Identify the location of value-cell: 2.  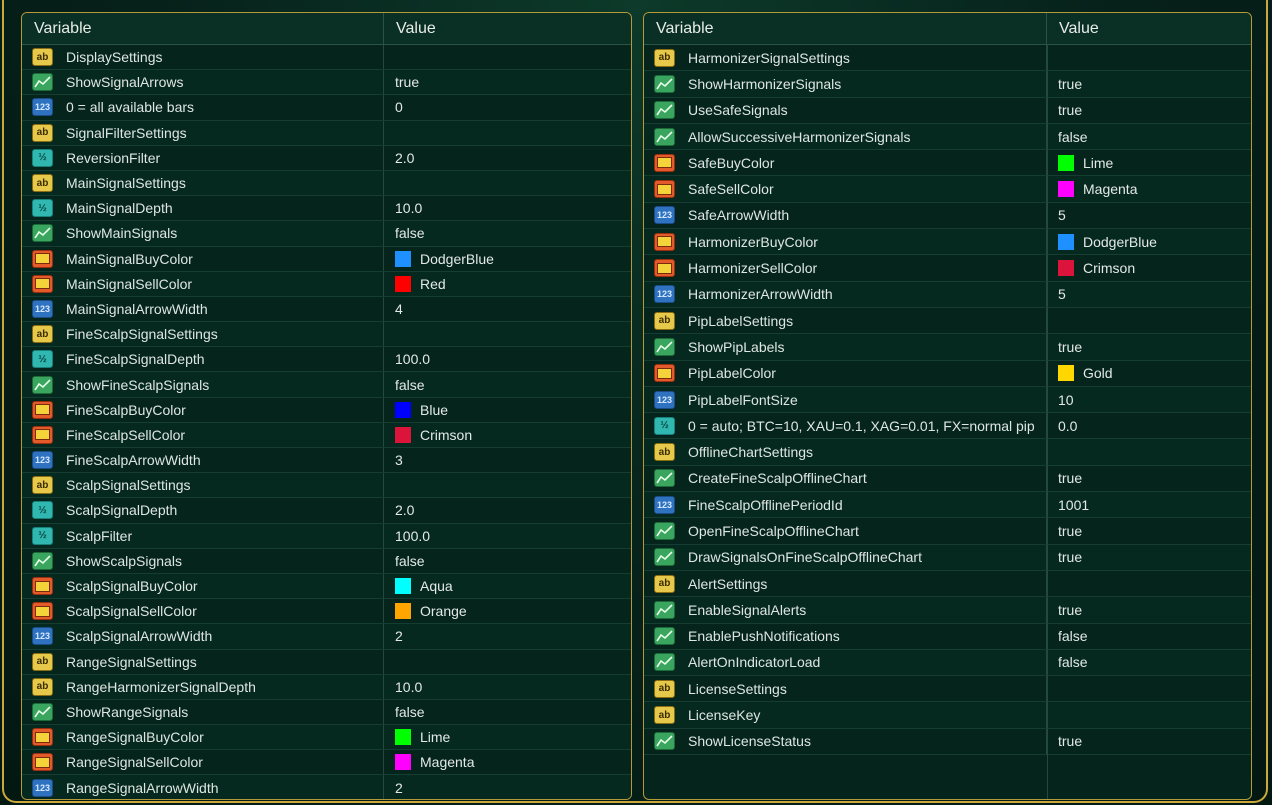
(393, 787).